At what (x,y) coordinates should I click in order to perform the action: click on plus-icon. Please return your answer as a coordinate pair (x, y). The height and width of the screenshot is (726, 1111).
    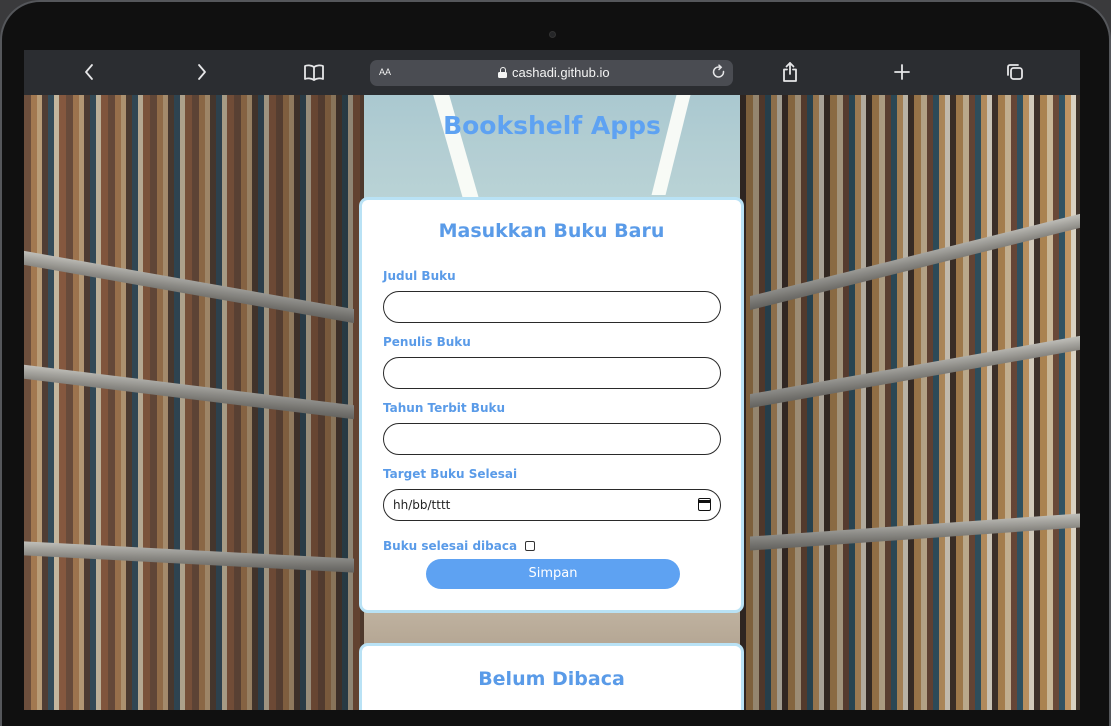
    Looking at the image, I should click on (902, 72).